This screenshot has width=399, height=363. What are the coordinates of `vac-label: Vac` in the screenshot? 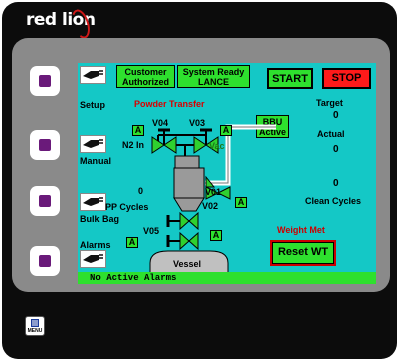 It's located at (217, 146).